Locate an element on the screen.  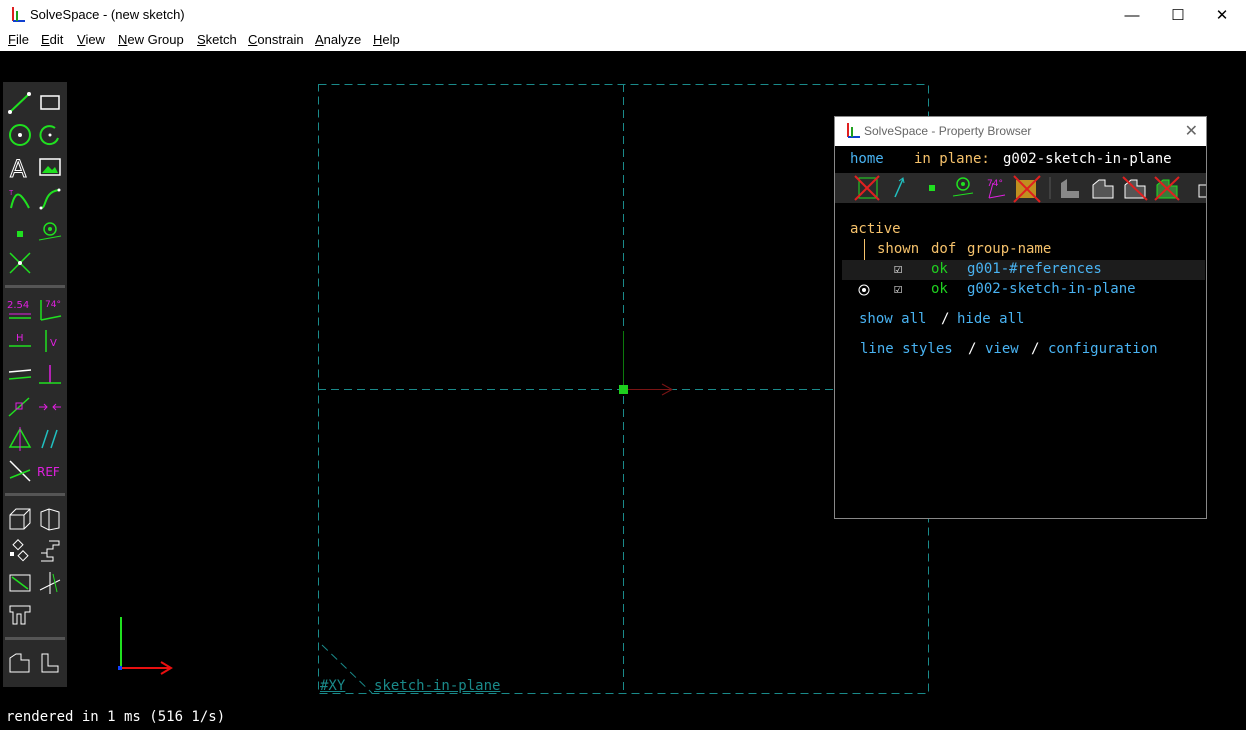
distance-dimension-tool: 2.54 is located at coordinates (20, 309).